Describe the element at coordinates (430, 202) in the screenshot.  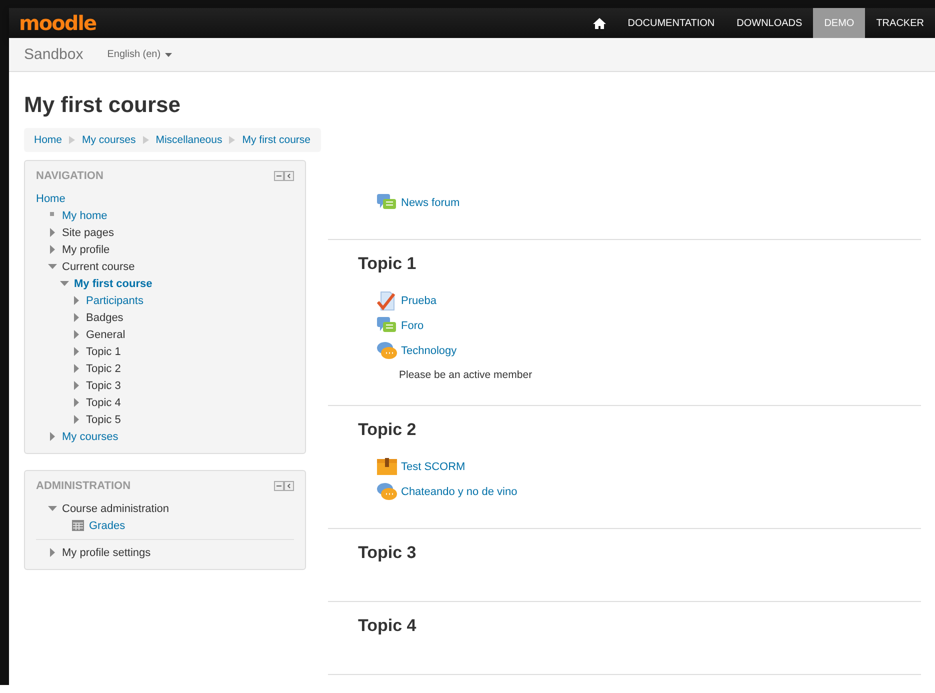
I see `activity-link: News forum` at that location.